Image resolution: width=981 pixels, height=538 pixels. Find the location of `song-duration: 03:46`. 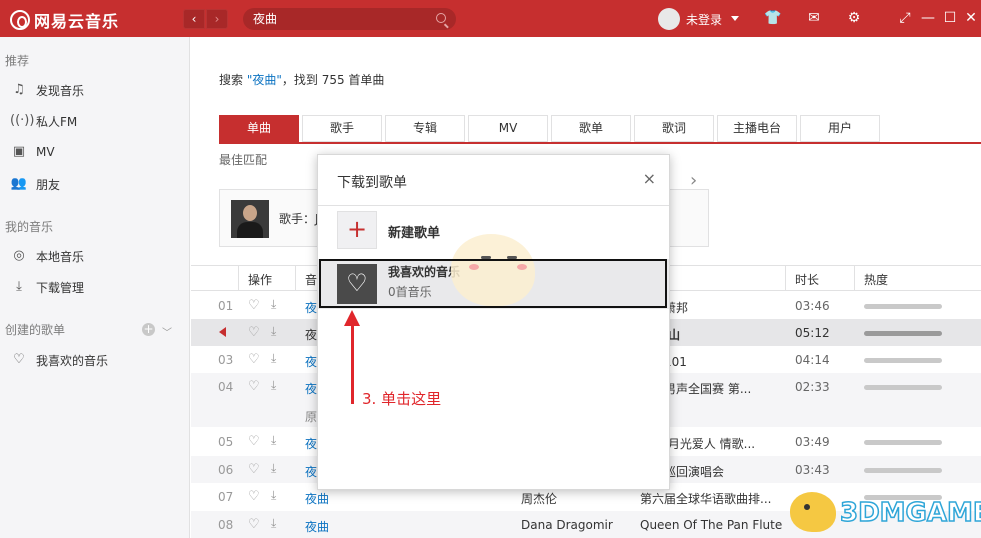

song-duration: 03:46 is located at coordinates (812, 306).